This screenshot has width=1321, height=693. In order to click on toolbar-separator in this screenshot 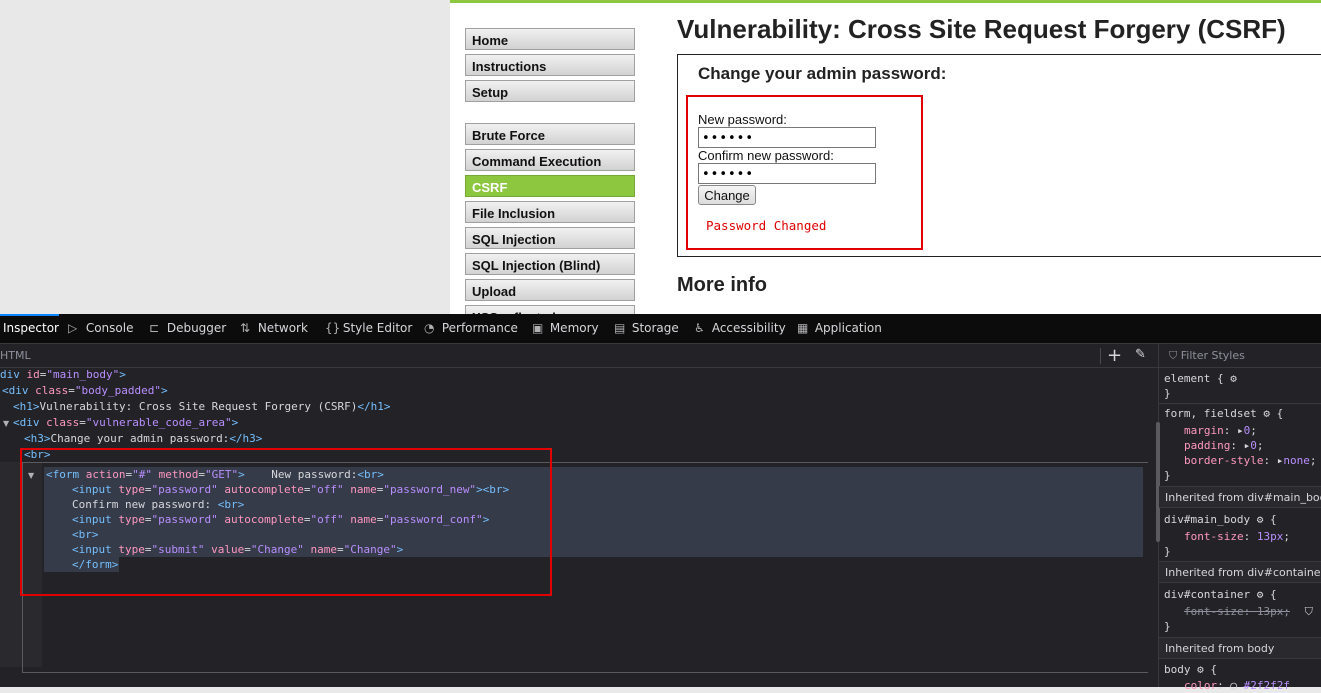, I will do `click(1100, 356)`.